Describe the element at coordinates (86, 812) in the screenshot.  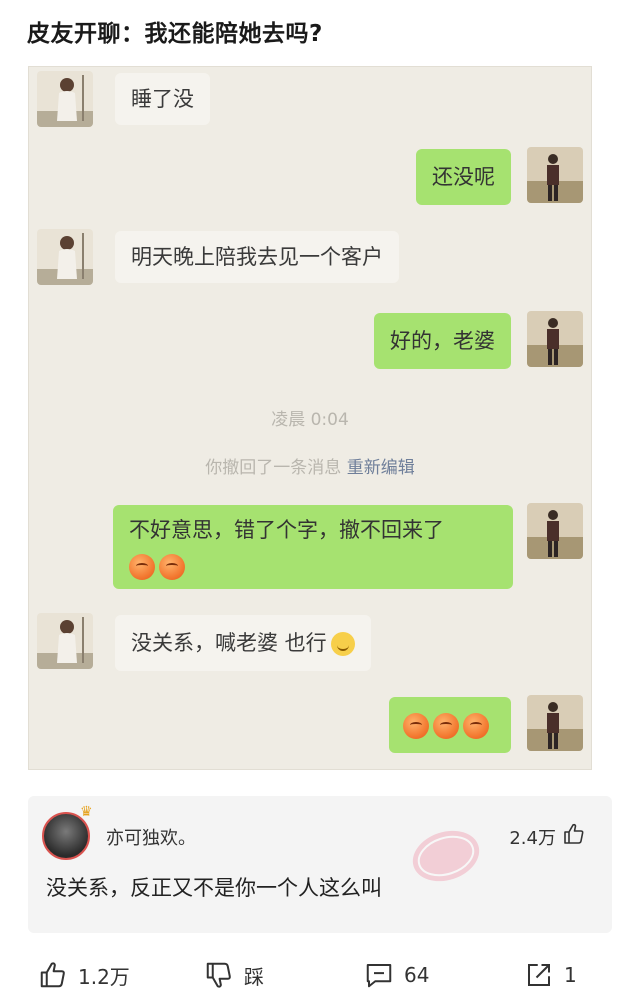
I see `crown-icon: ♛` at that location.